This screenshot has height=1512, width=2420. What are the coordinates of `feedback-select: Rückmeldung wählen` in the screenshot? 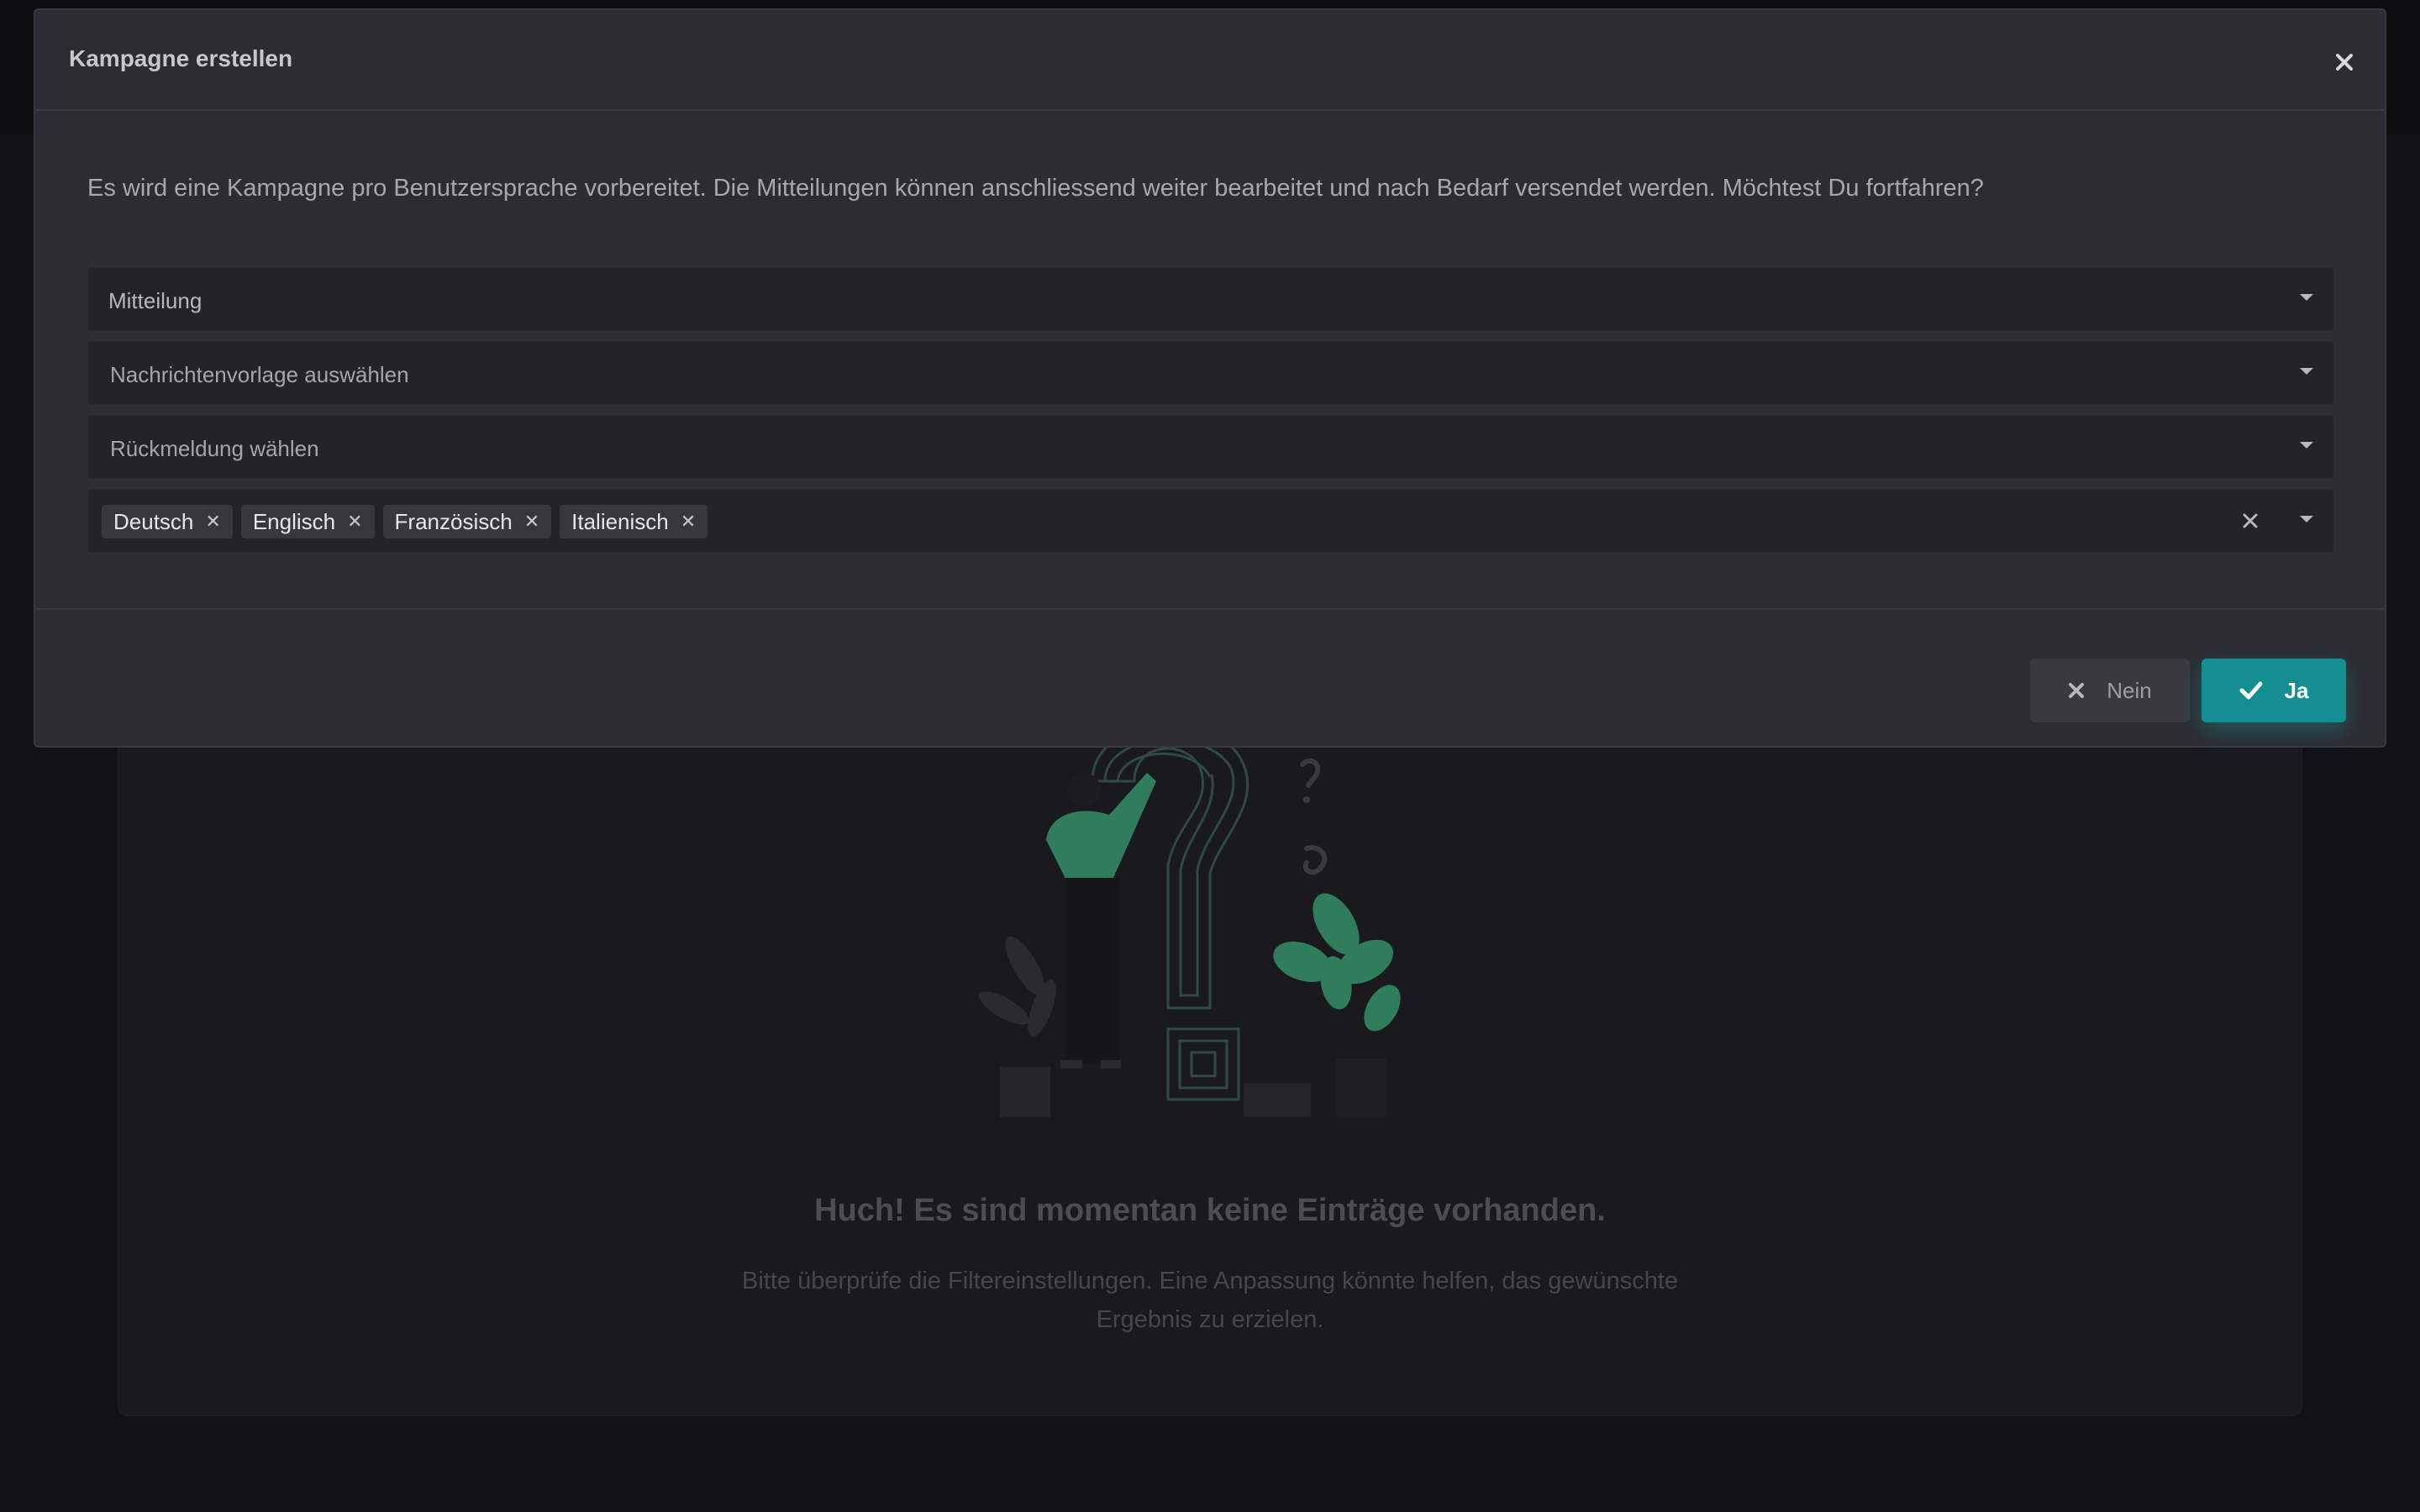 It's located at (1210, 447).